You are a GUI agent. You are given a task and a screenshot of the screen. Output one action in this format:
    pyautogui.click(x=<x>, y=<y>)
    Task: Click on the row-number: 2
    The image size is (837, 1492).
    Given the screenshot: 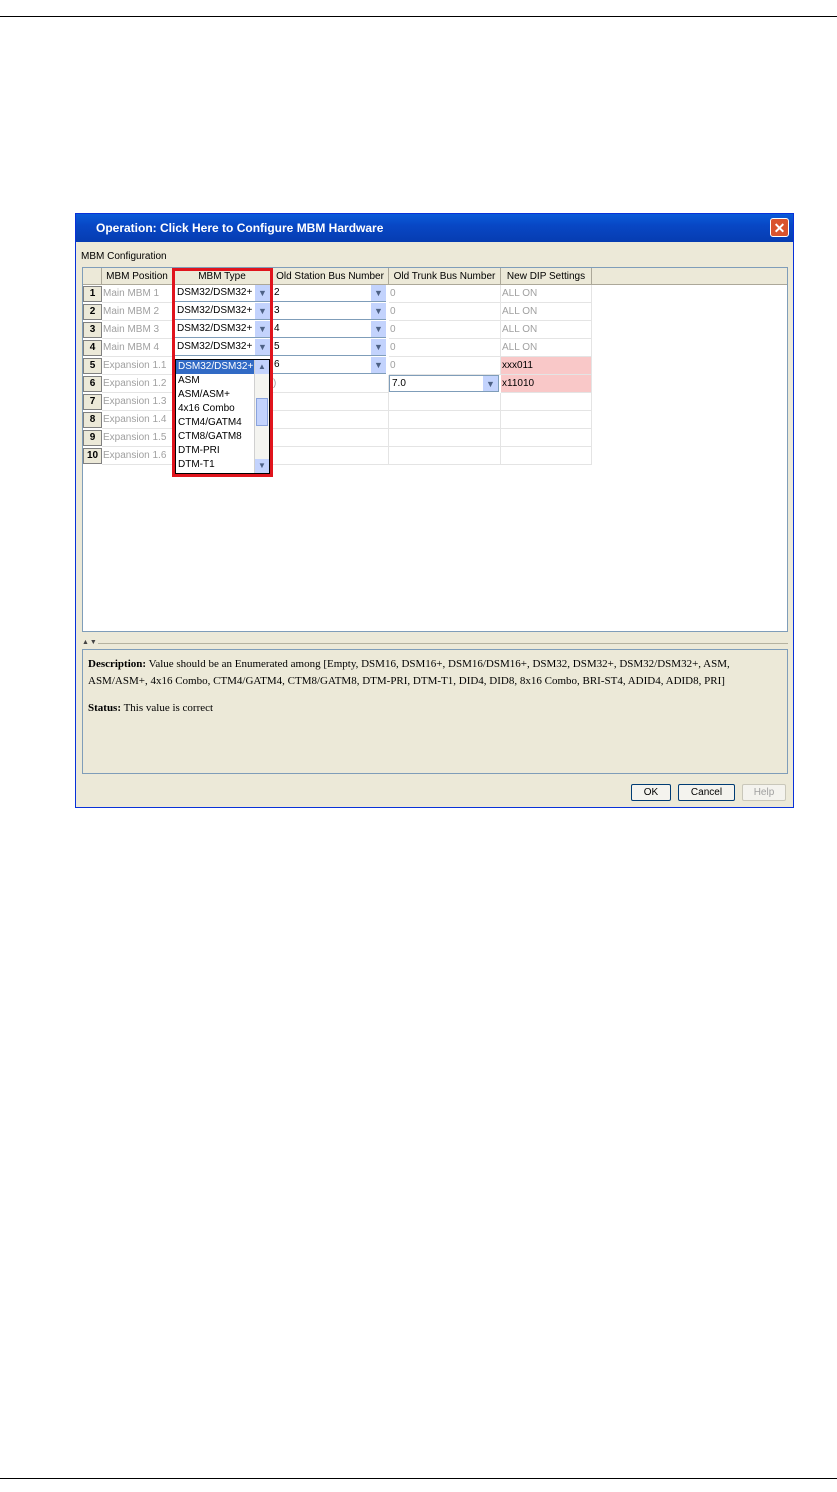 What is the action you would take?
    pyautogui.click(x=92, y=312)
    